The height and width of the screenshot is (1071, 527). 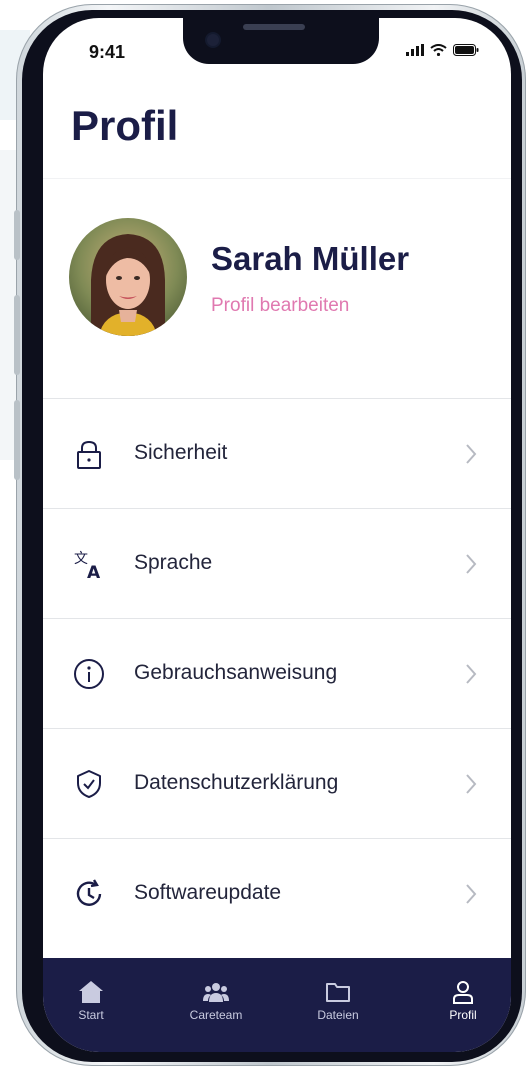 I want to click on menu-item-label: Sprache, so click(x=173, y=562).